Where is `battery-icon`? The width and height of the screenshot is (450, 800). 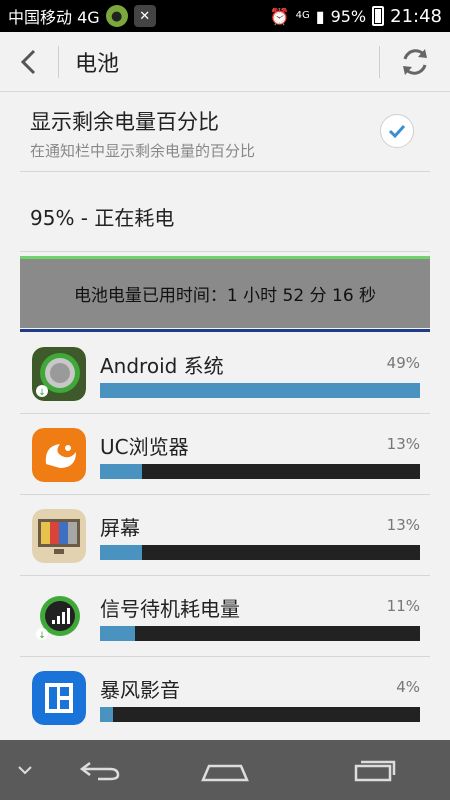
battery-icon is located at coordinates (378, 16).